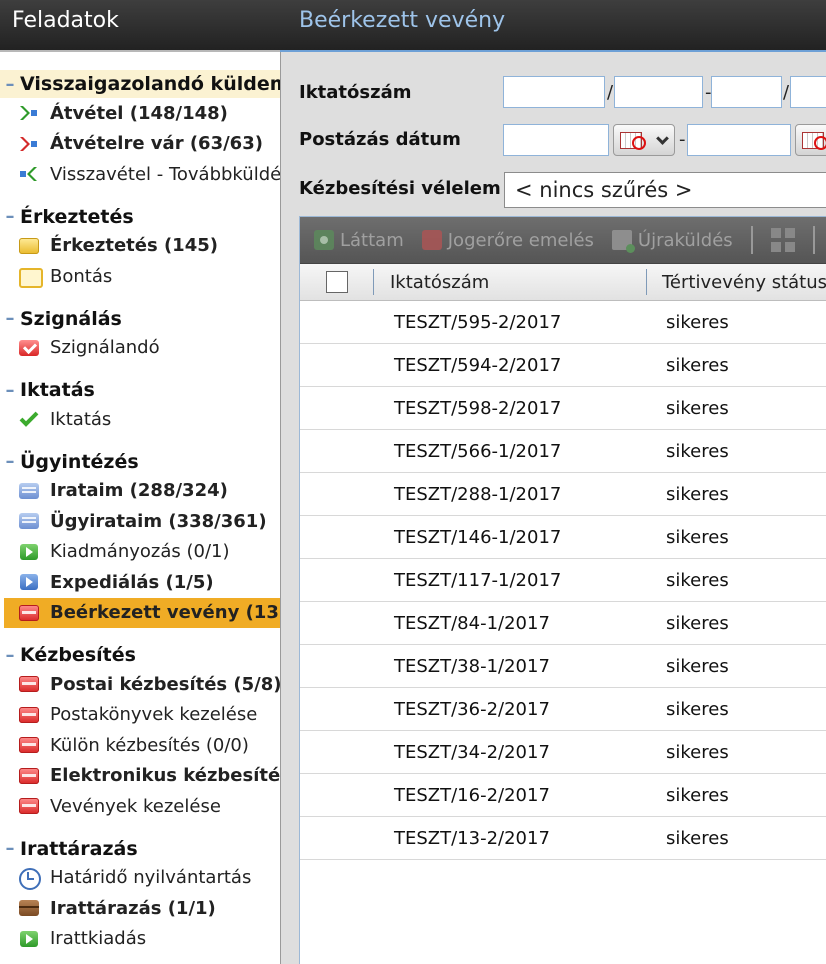  What do you see at coordinates (140, 491) in the screenshot?
I see `sidebar-item-irataim: Irataim (288/324)` at bounding box center [140, 491].